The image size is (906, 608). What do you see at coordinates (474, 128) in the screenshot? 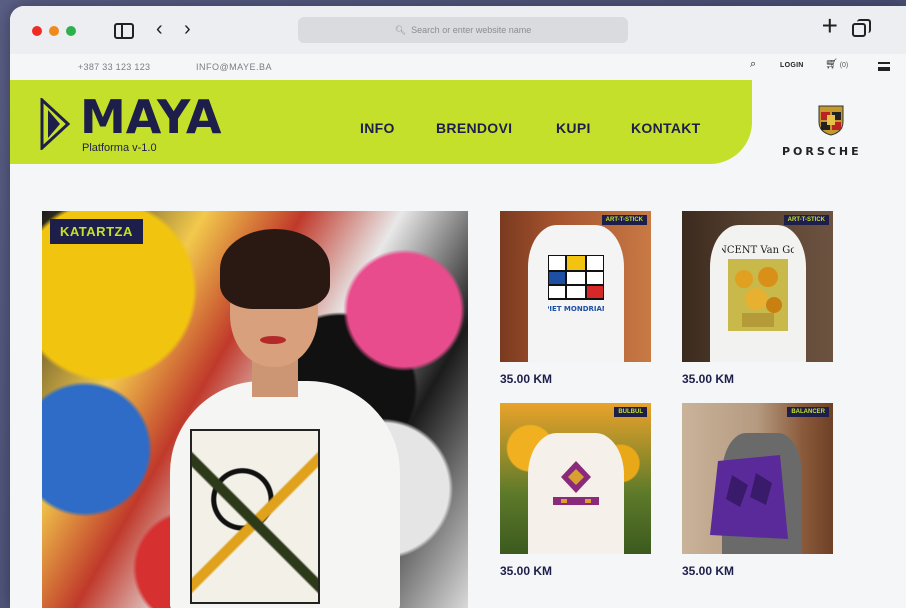
I see `nav-brendovi: BRENDOVI` at bounding box center [474, 128].